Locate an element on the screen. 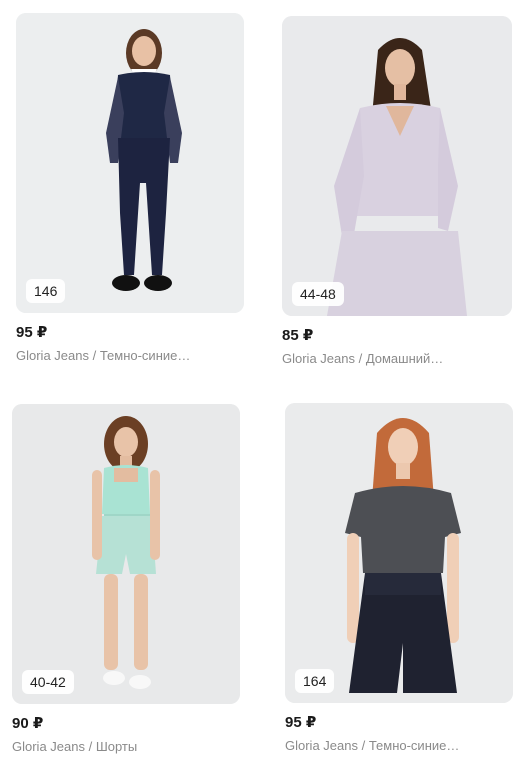  size-badge: 40-42 is located at coordinates (48, 682).